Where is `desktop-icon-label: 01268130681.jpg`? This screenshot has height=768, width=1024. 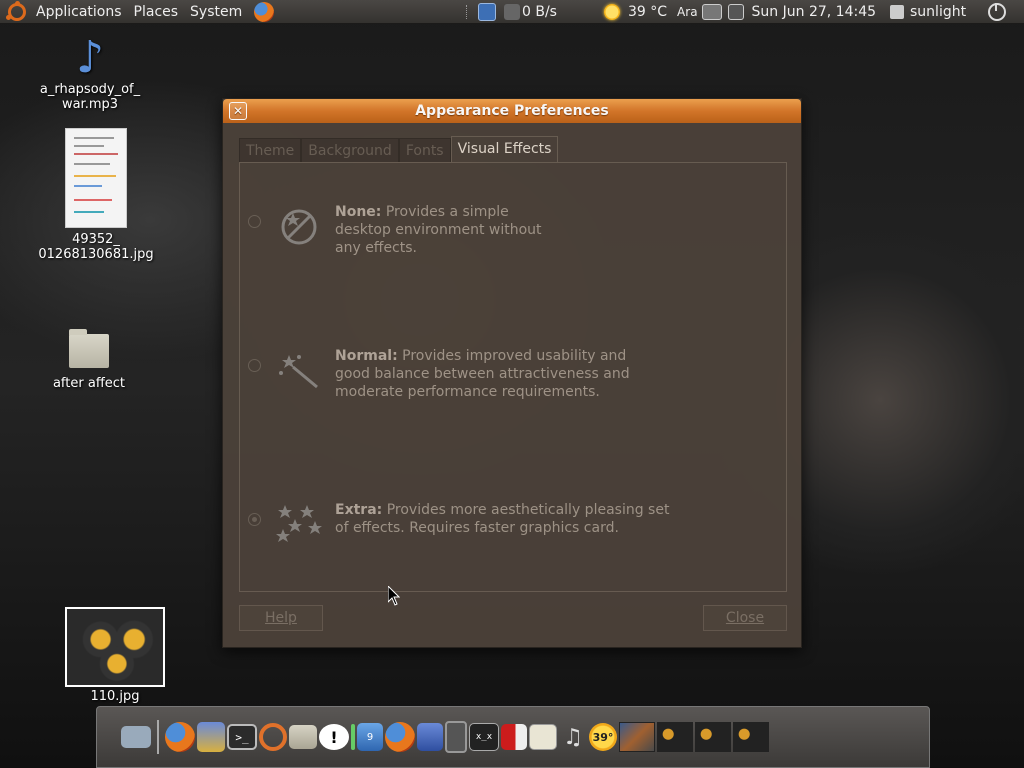
desktop-icon-label: 01268130681.jpg is located at coordinates (96, 254).